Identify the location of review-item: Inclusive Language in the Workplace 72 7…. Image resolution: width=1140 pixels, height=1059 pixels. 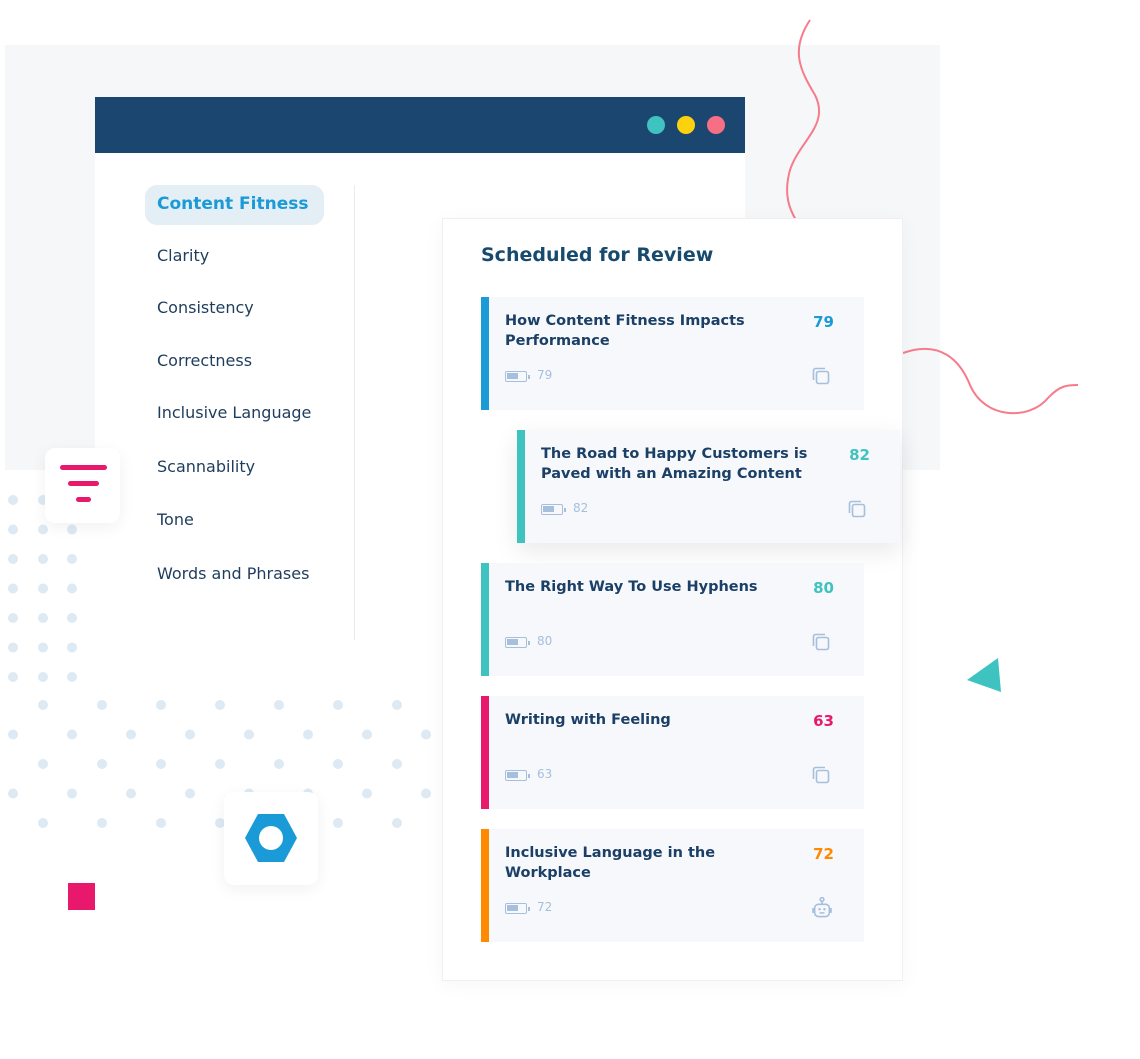
(672, 885).